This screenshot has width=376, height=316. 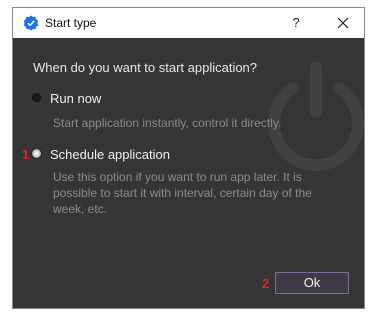 I want to click on title-bar: Start type ?, so click(x=188, y=23).